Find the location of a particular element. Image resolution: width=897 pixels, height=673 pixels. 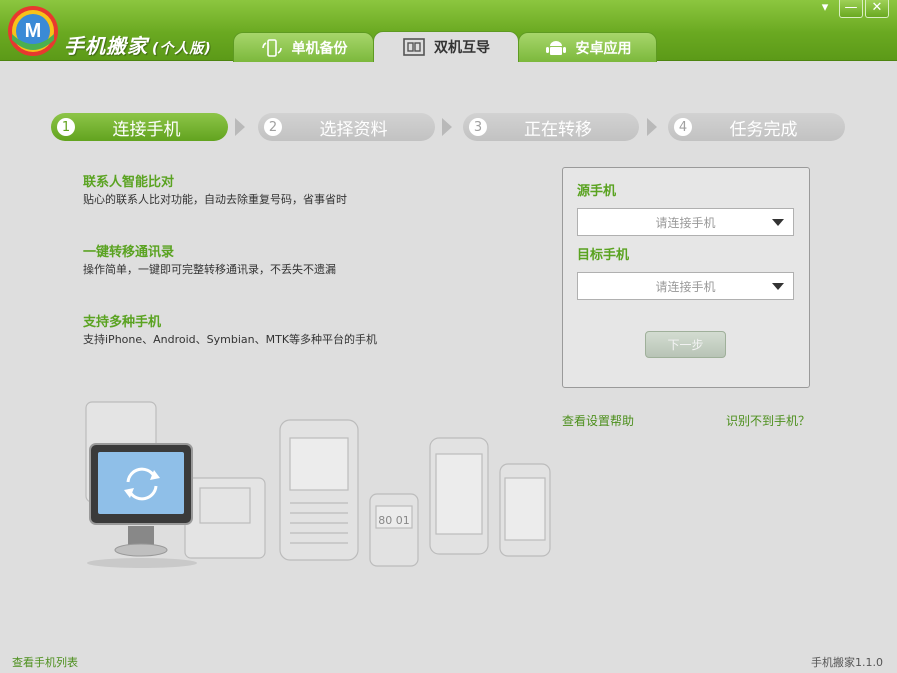

phone-not-found-link: 识别不到手机？ is located at coordinates (768, 420).